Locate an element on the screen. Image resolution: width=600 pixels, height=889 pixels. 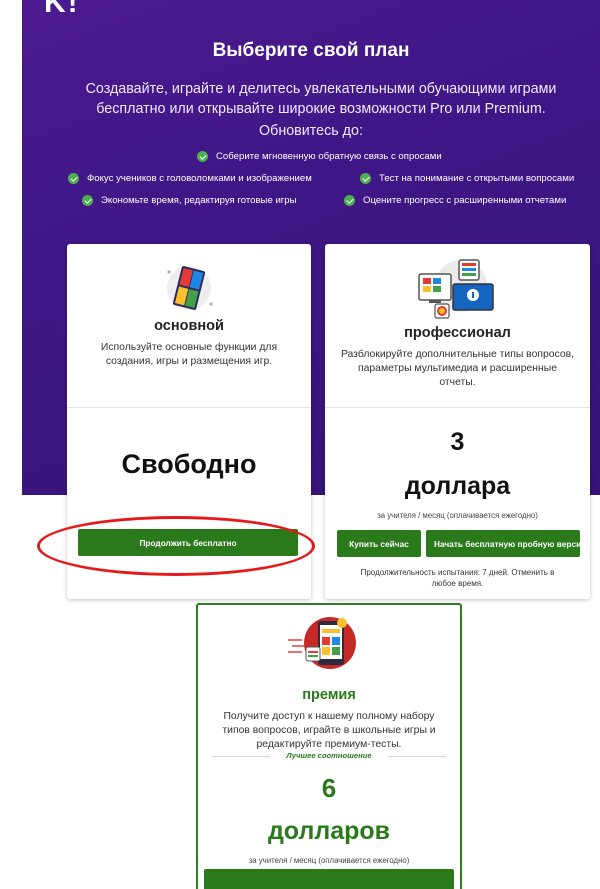
devices-icon is located at coordinates (456, 289).